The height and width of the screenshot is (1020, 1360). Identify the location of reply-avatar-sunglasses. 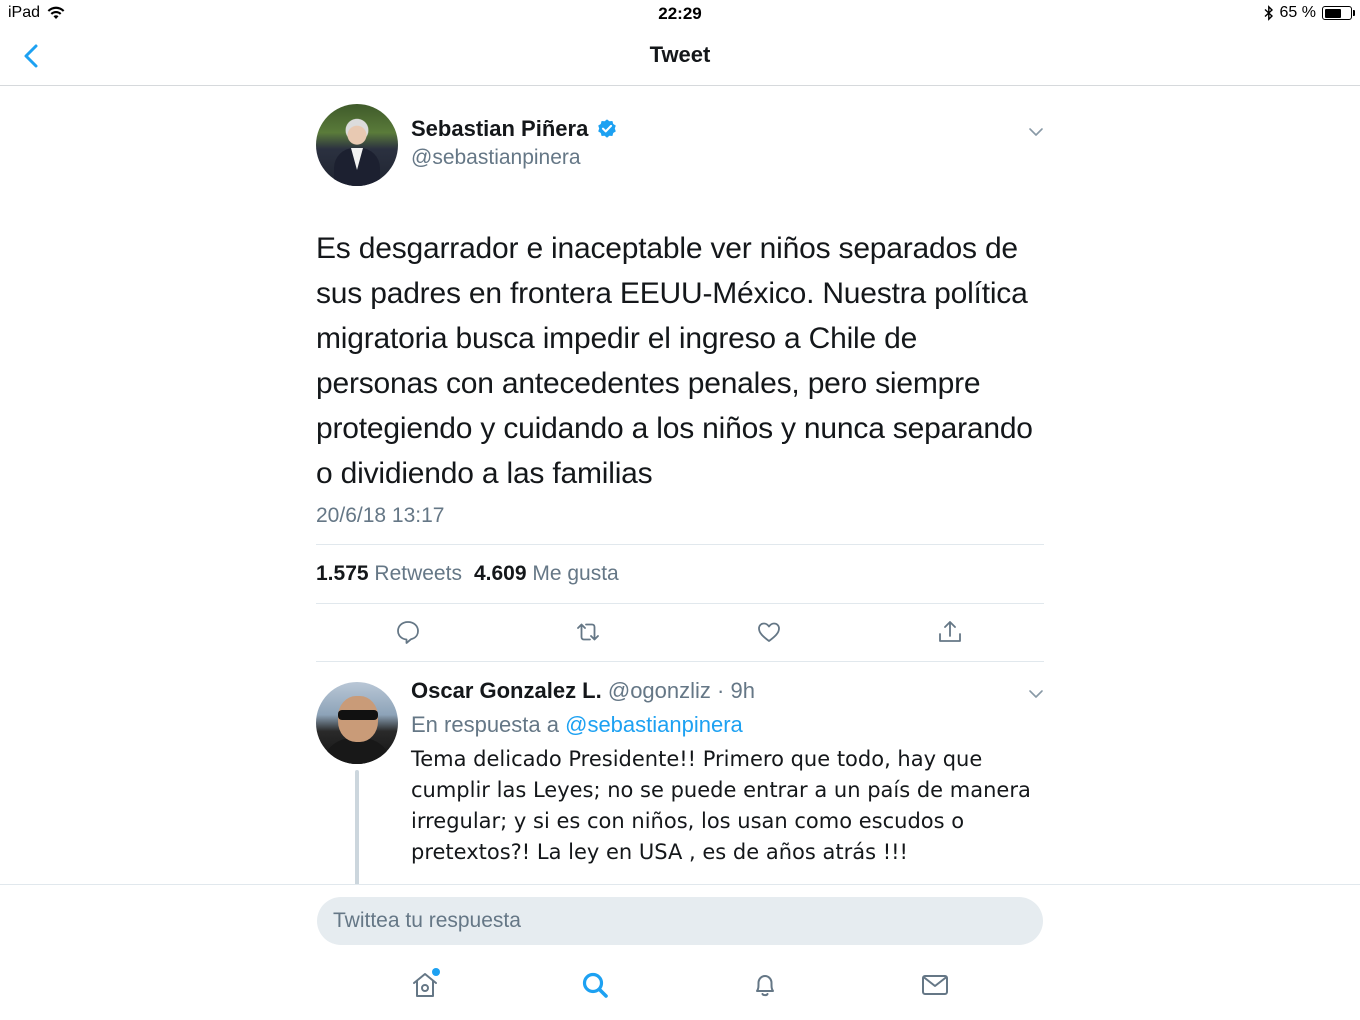
(358, 715).